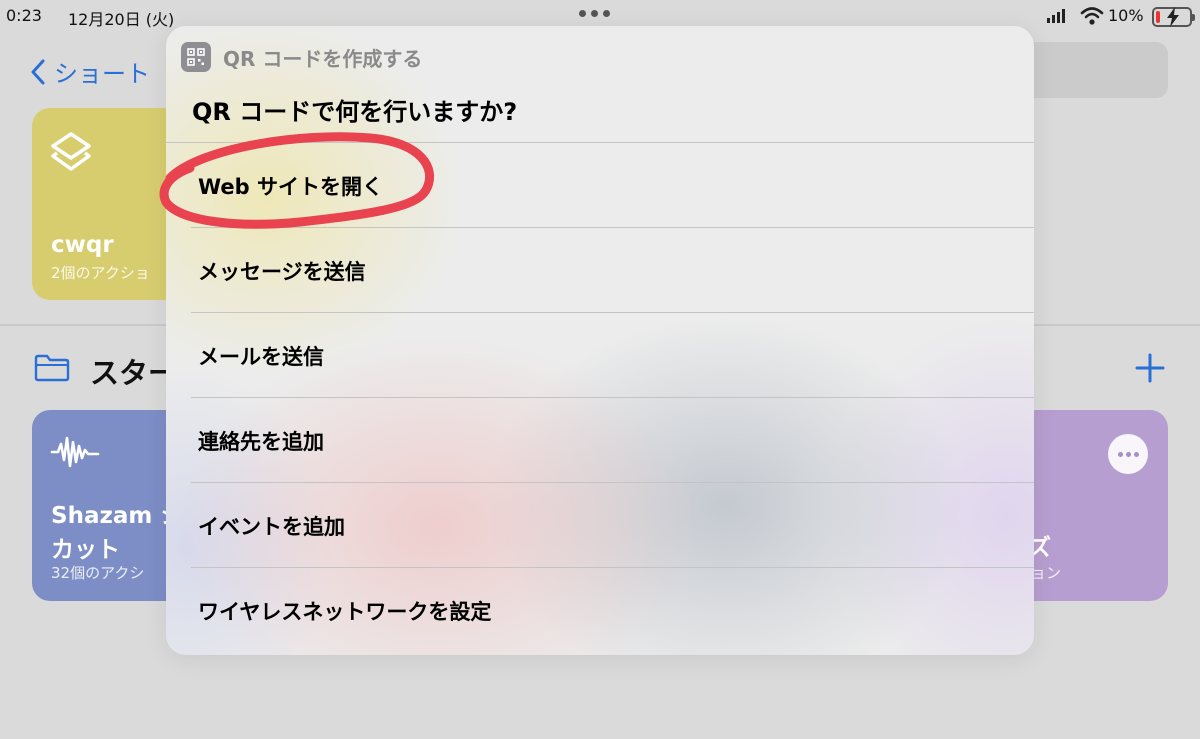  What do you see at coordinates (355, 112) in the screenshot?
I see `sheet-question: QR コードで何を行いますか?` at bounding box center [355, 112].